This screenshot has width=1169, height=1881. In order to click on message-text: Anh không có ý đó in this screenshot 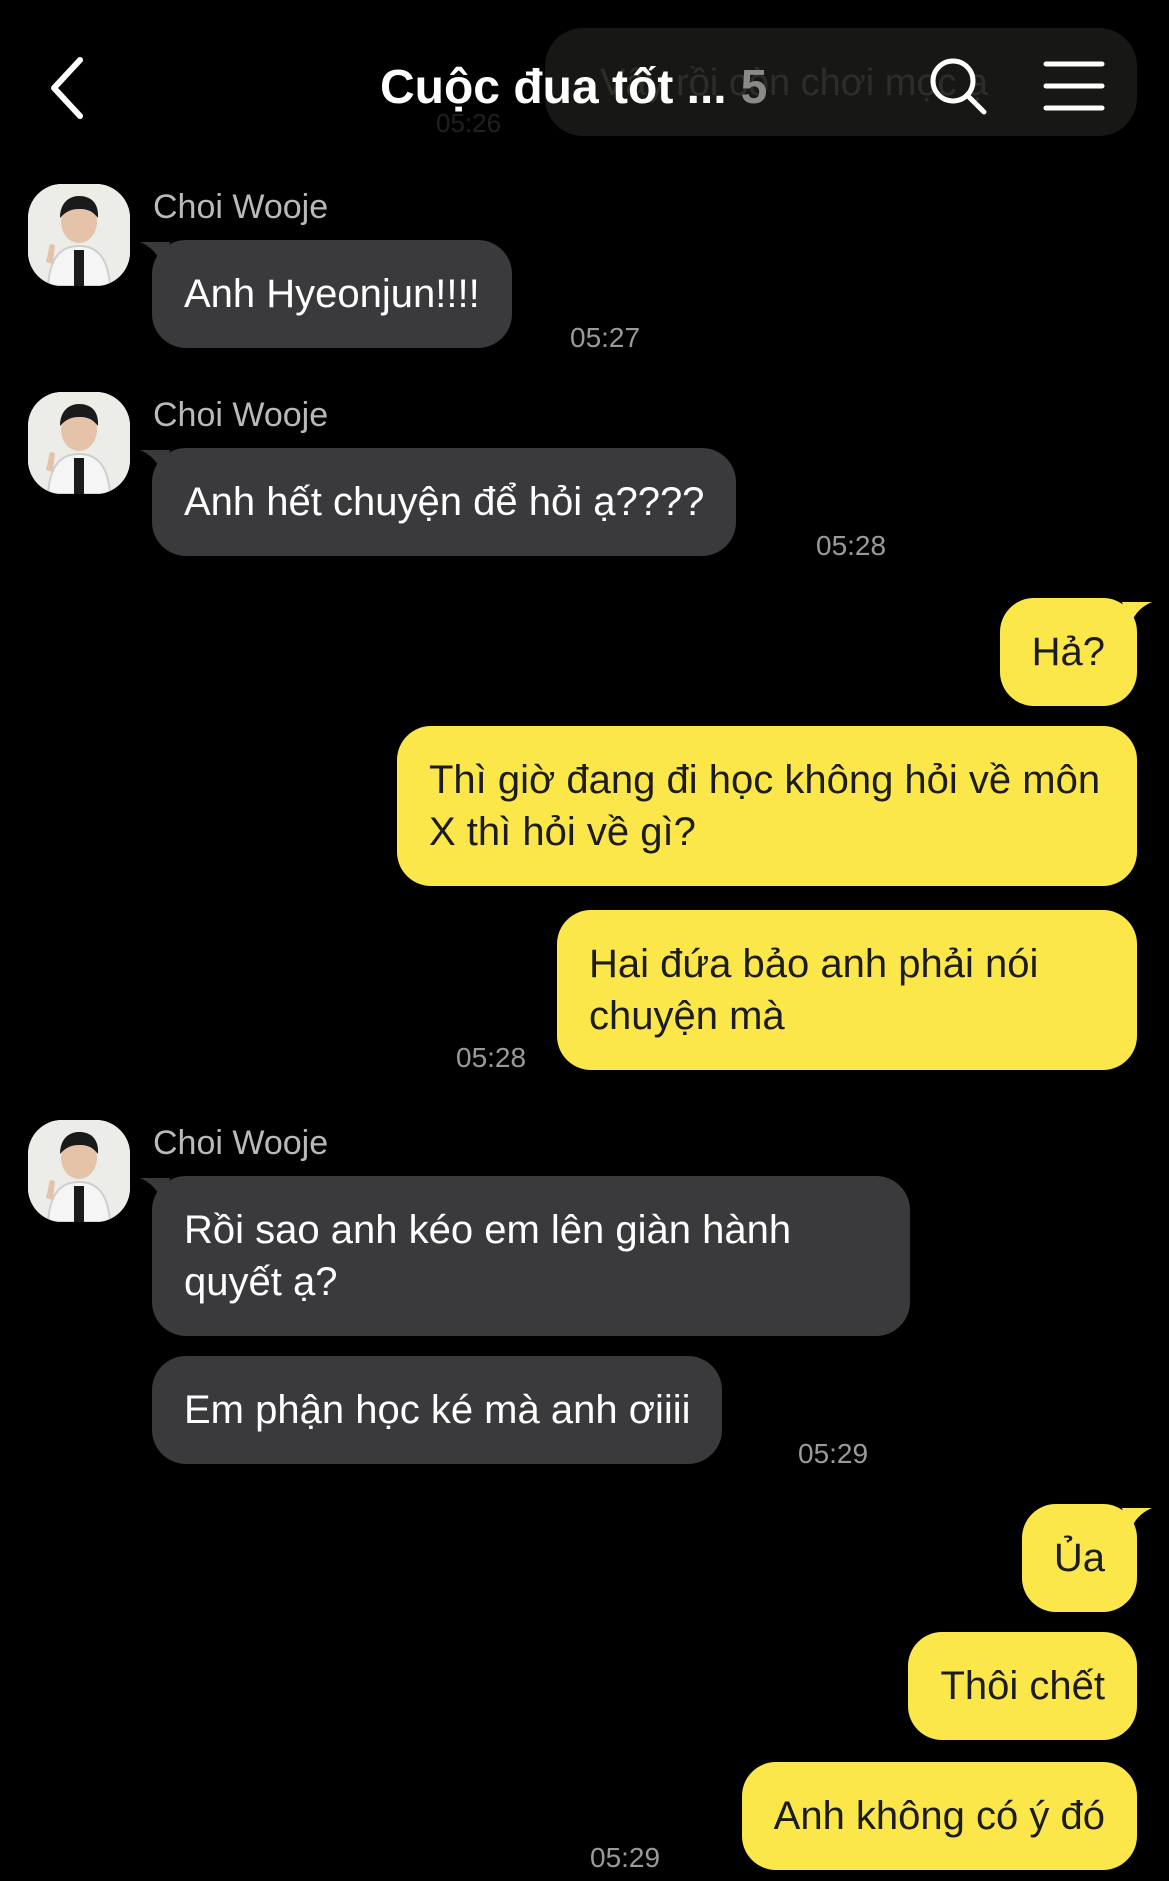, I will do `click(939, 1816)`.